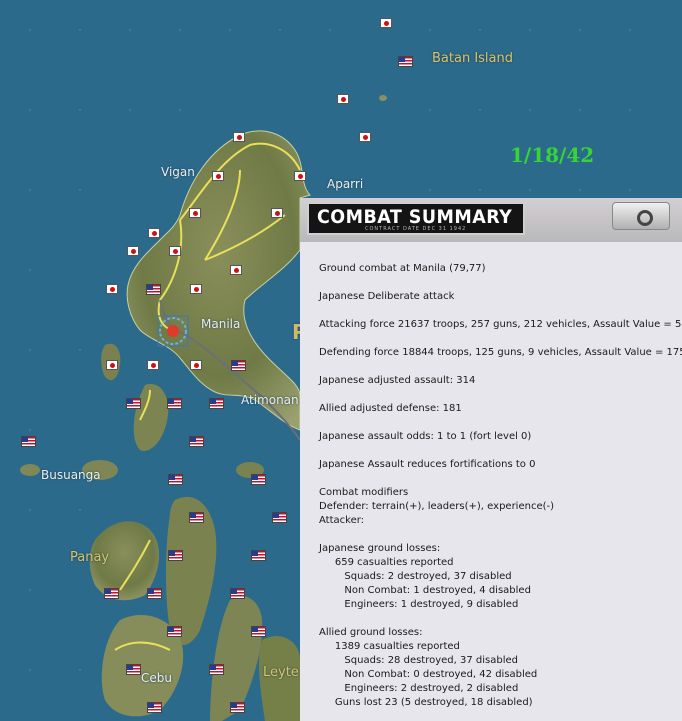 The height and width of the screenshot is (721, 682). Describe the element at coordinates (90, 557) in the screenshot. I see `map-label-panay: Panay` at that location.